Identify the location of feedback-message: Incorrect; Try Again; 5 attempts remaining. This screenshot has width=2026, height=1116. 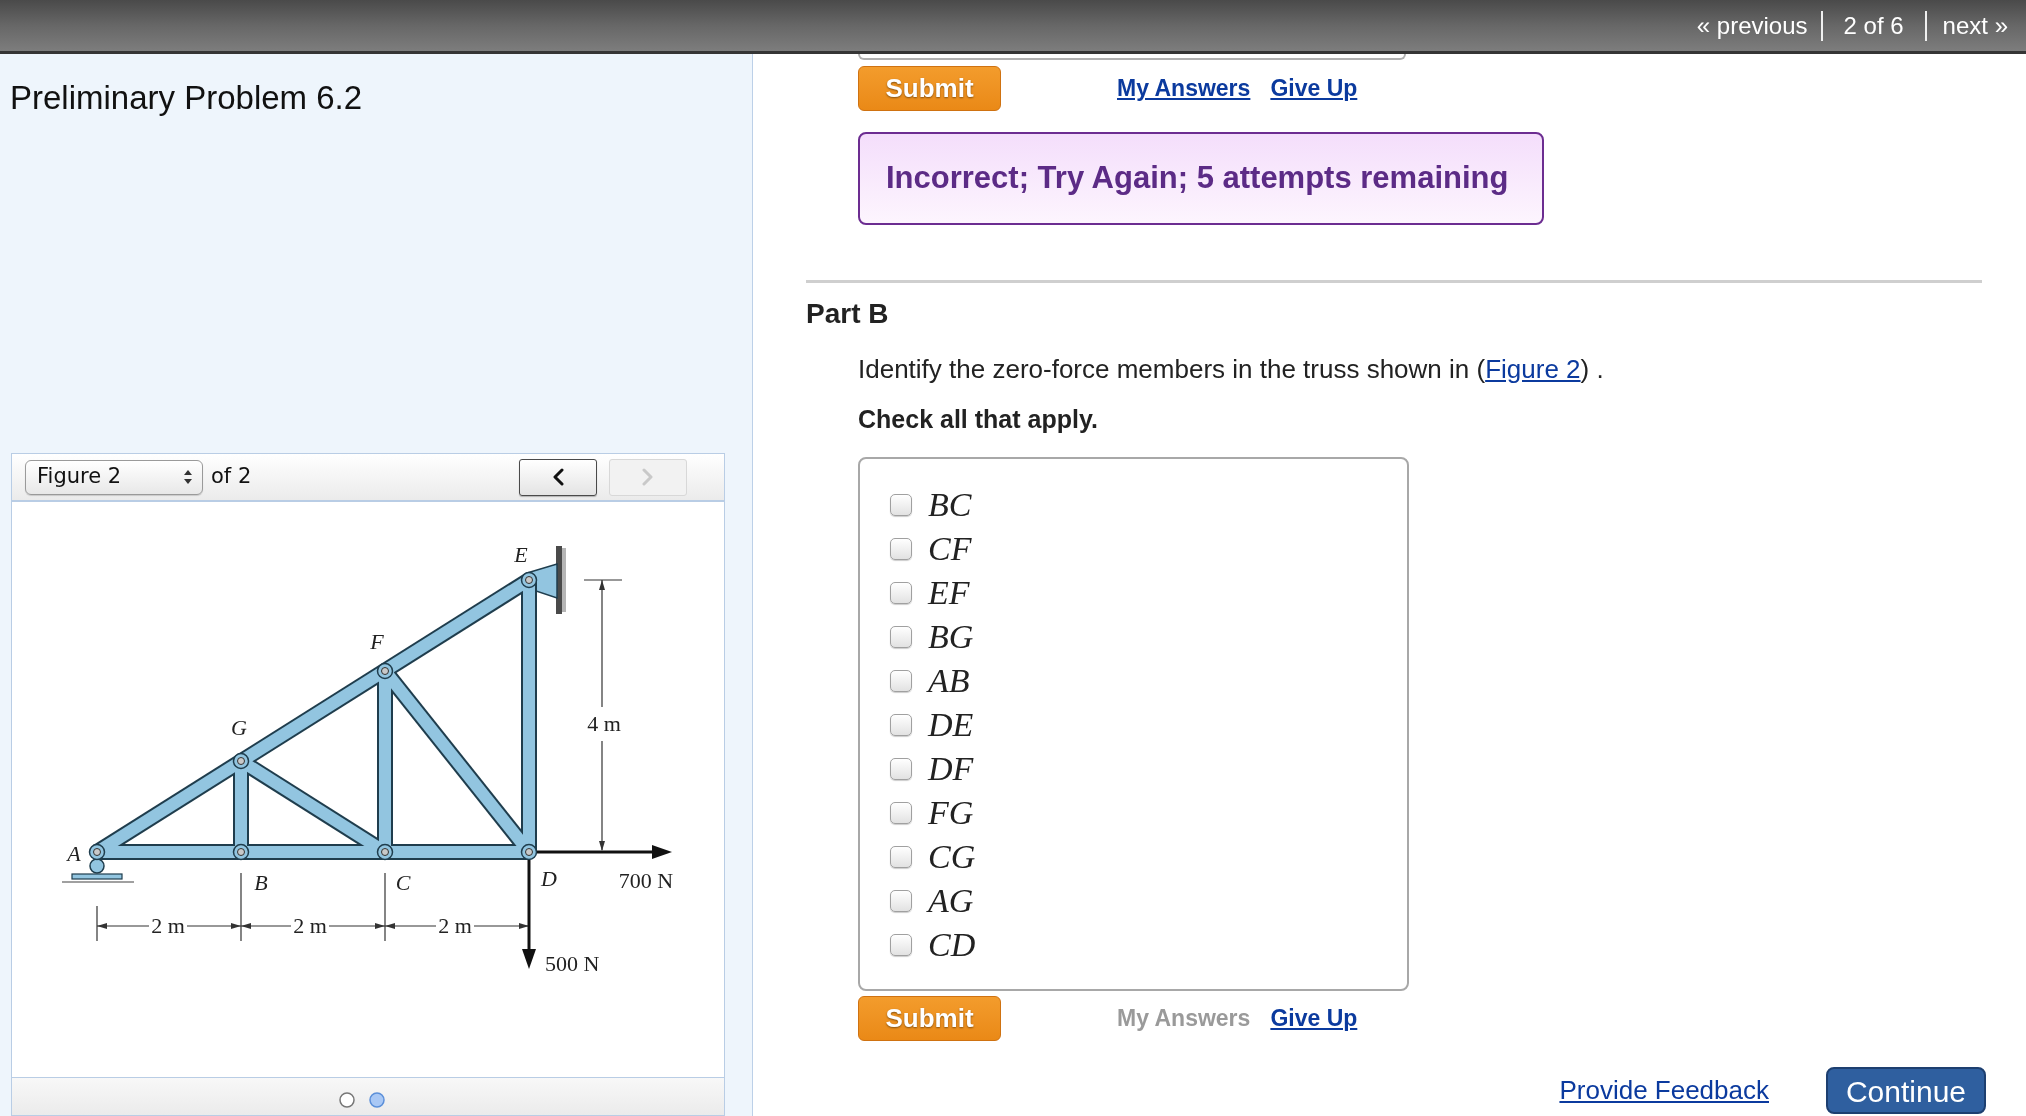
(1201, 178).